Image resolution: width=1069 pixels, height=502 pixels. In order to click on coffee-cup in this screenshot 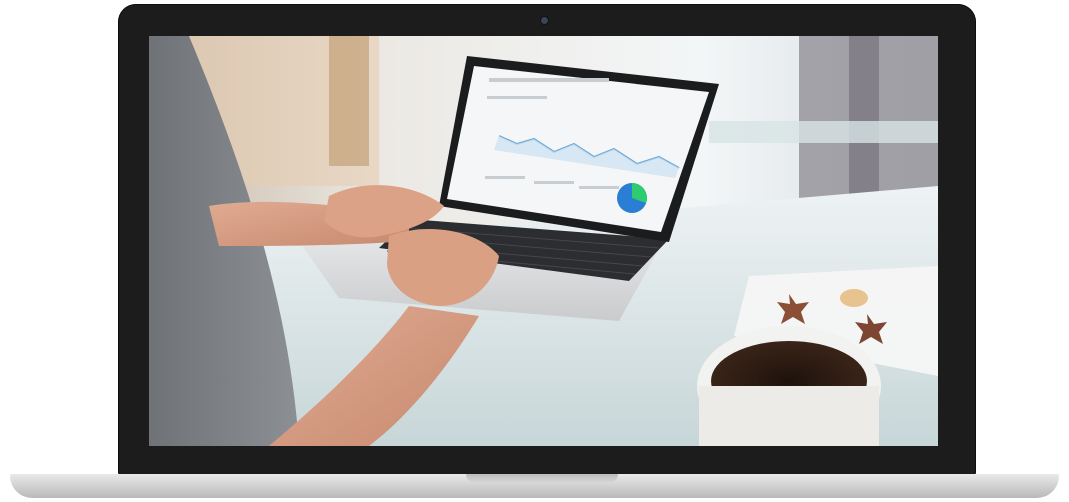, I will do `click(789, 386)`.